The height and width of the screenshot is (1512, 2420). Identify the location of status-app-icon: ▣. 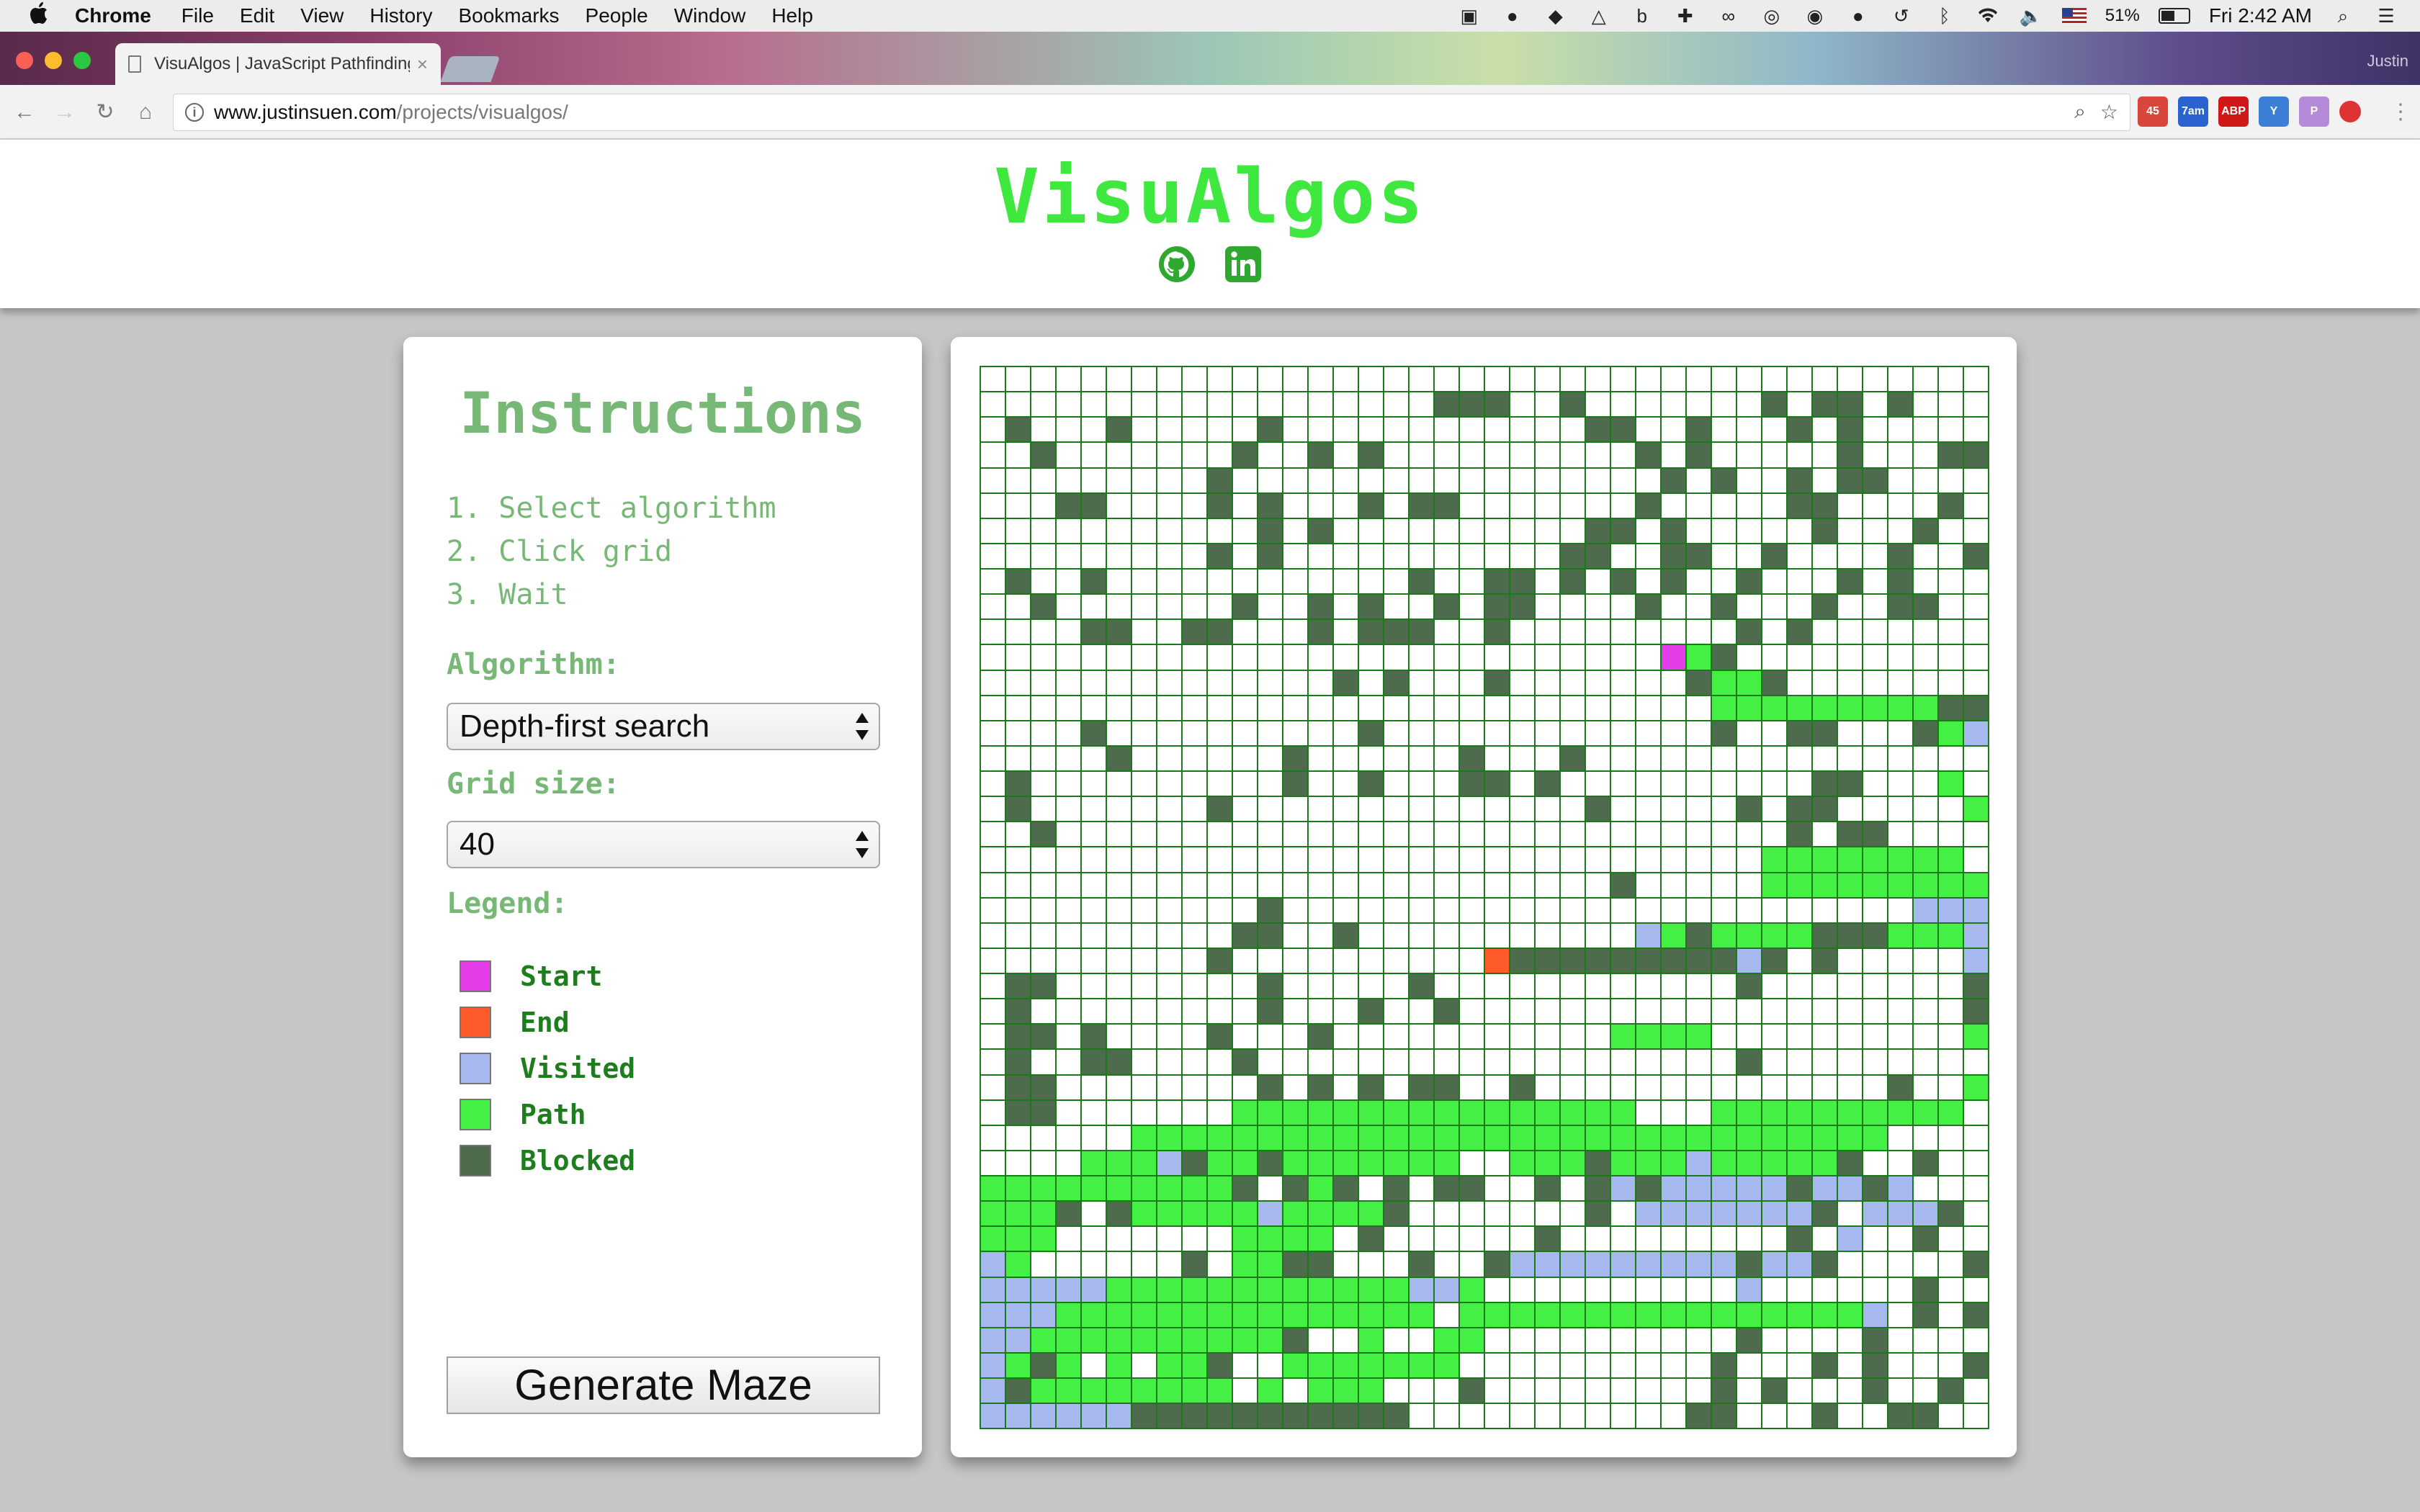
(1469, 16).